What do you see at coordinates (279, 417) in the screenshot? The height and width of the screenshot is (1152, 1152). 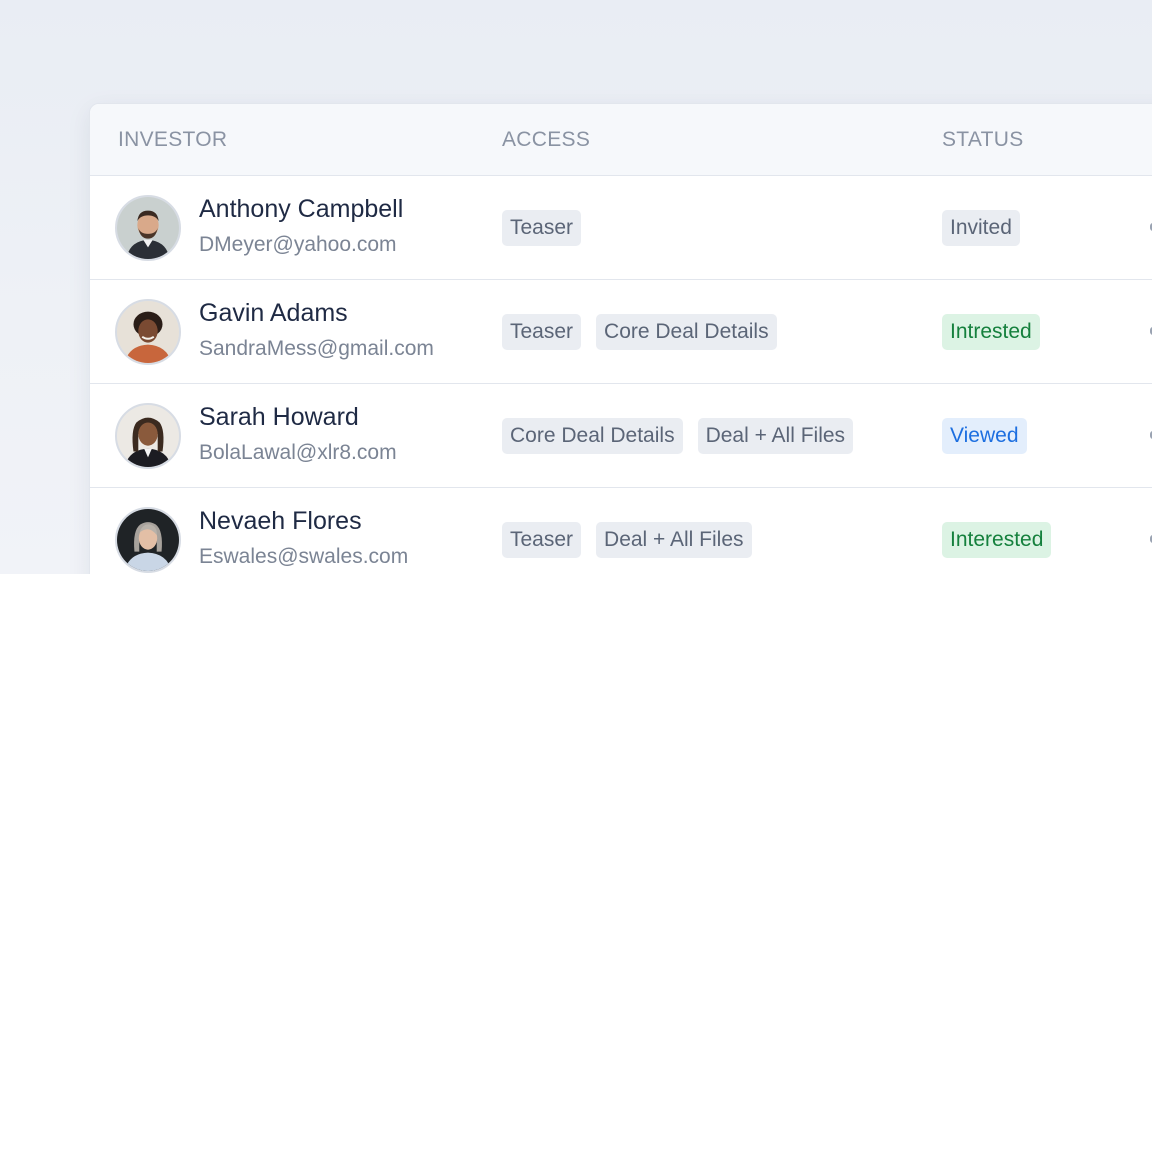 I see `investor-name: Sarah Howard` at bounding box center [279, 417].